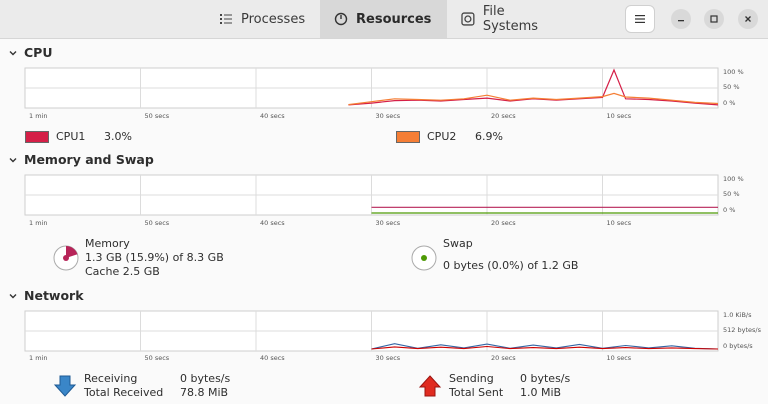 The height and width of the screenshot is (404, 768). Describe the element at coordinates (66, 258) in the screenshot. I see `memory-pie-icon` at that location.